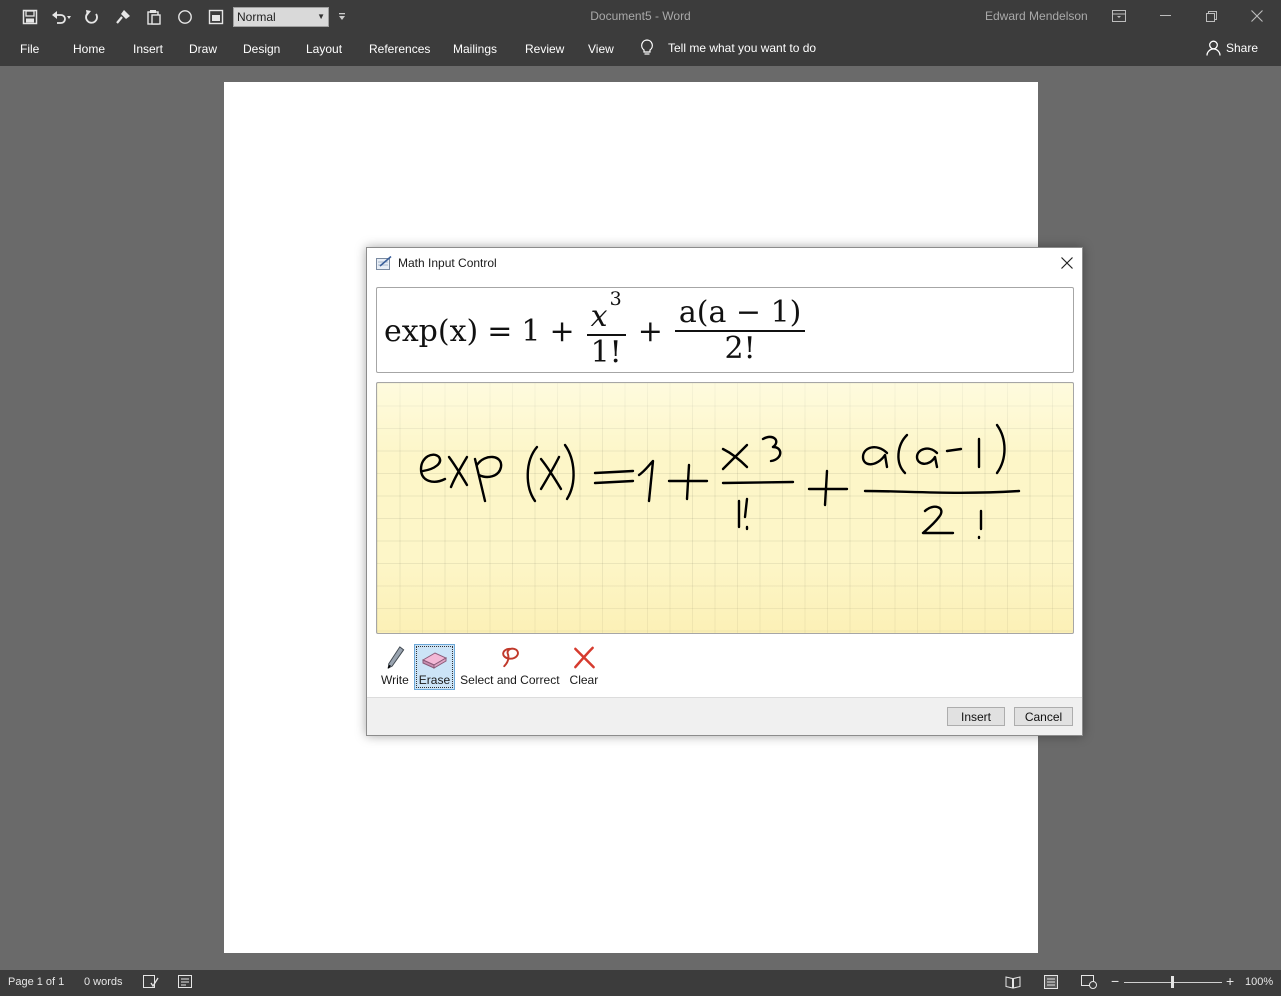 This screenshot has height=996, width=1281. Describe the element at coordinates (1213, 48) in the screenshot. I see `person-icon` at that location.